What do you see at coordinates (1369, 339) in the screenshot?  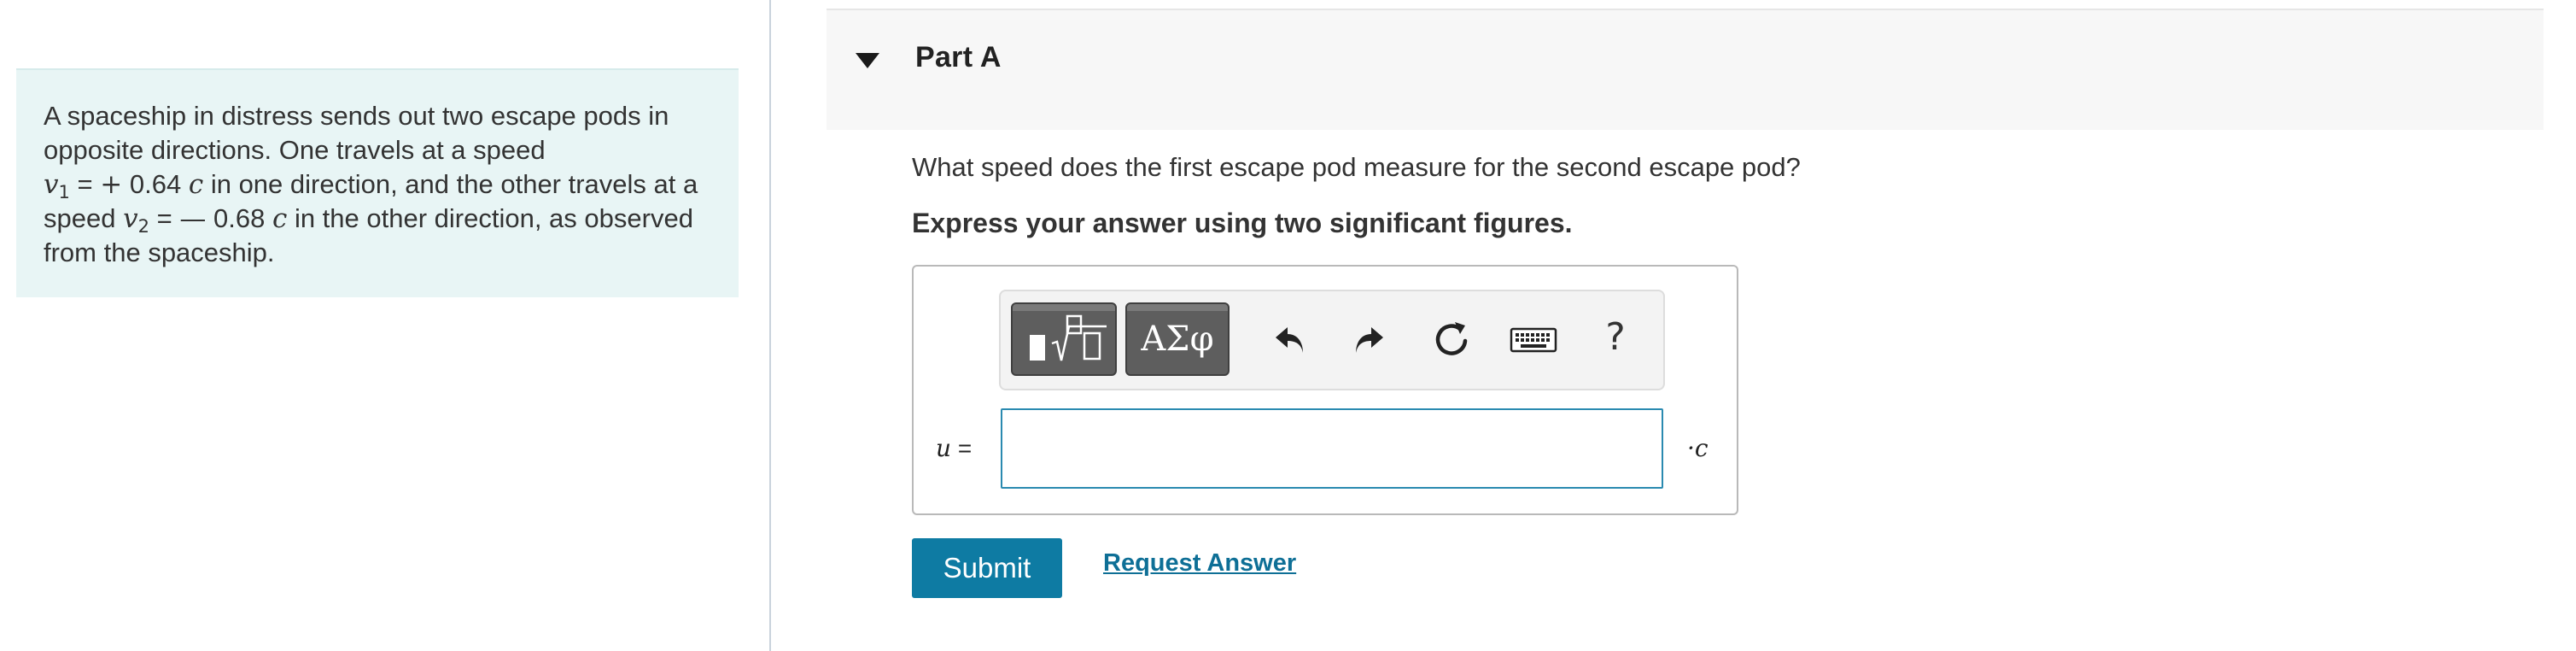 I see `redo-icon` at bounding box center [1369, 339].